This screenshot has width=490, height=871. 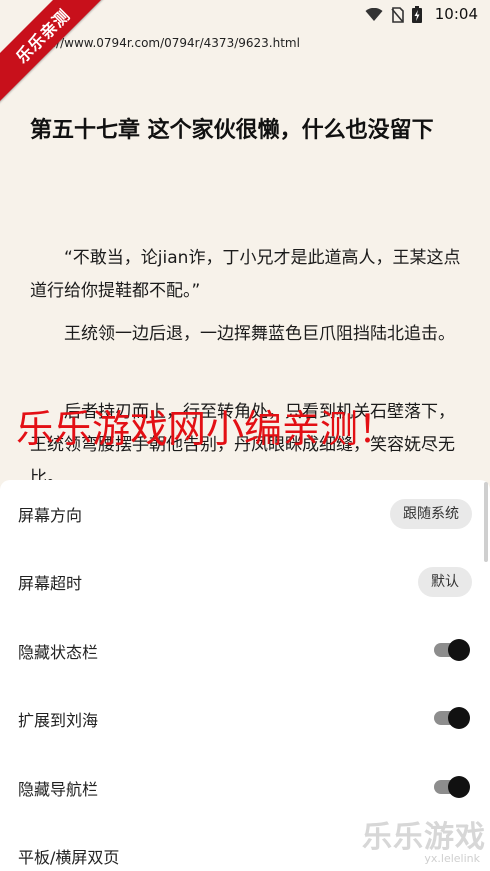 I want to click on paragraph: “不敢当，论jian诈，丁小兄才是此道高人，王某这点道行给你提鞋都不配。”, so click(x=245, y=274).